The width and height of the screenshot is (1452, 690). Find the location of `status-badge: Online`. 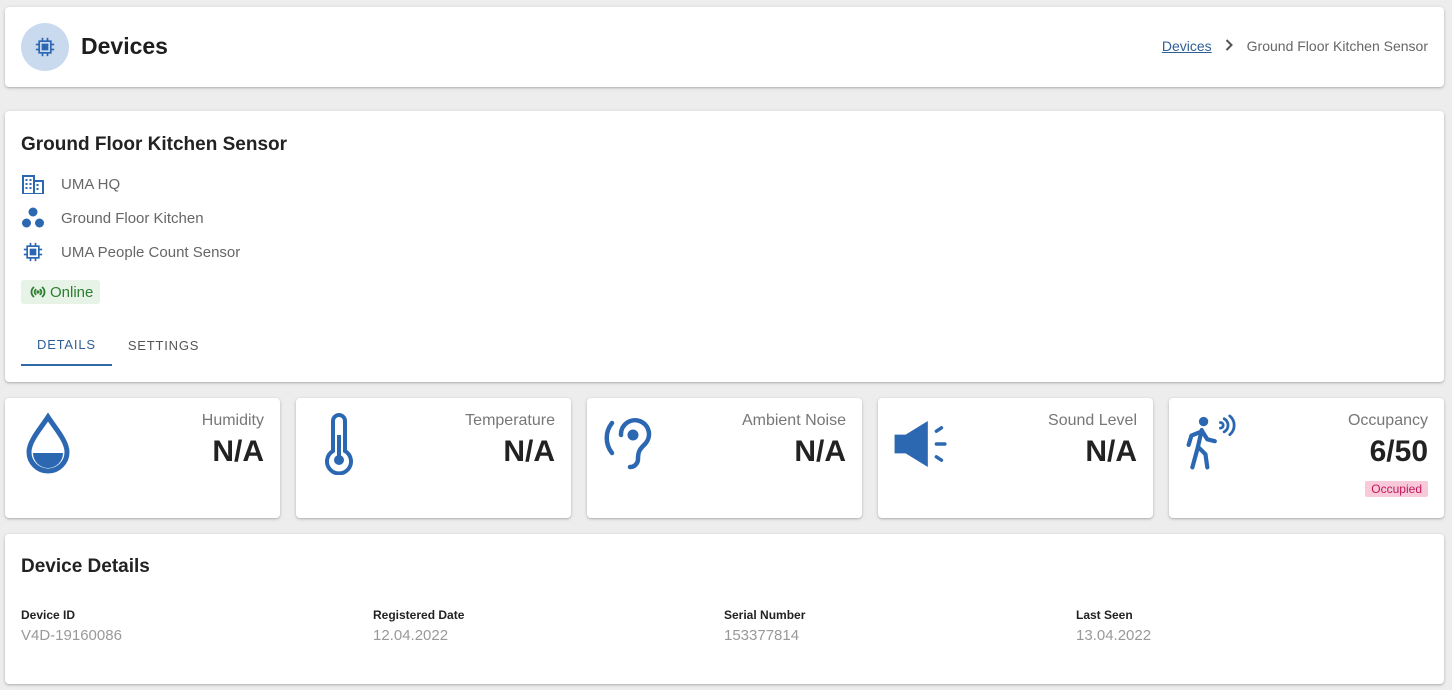

status-badge: Online is located at coordinates (61, 292).